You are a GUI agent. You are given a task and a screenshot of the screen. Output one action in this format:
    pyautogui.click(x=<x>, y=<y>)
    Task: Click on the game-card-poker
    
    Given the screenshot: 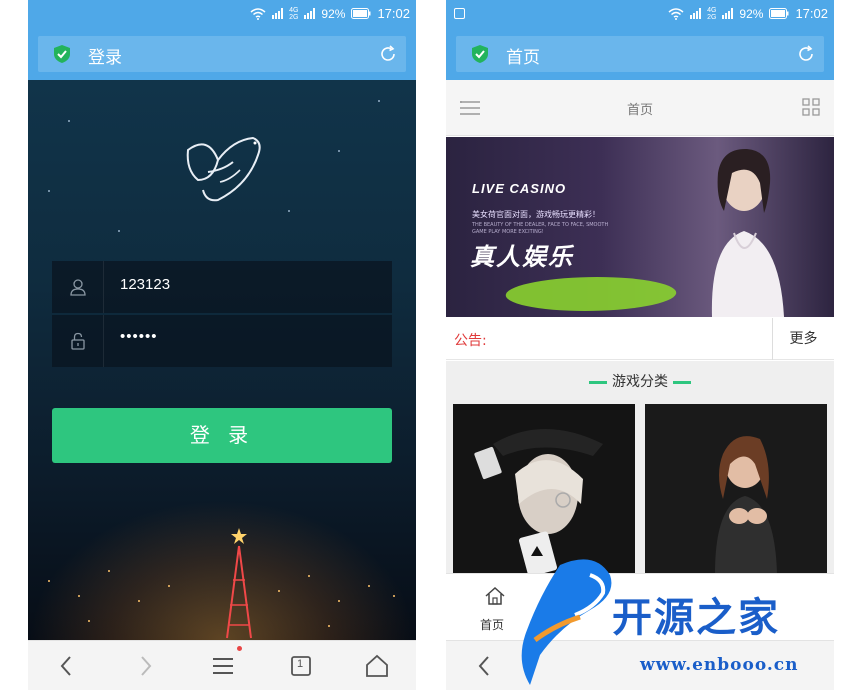 What is the action you would take?
    pyautogui.click(x=544, y=489)
    